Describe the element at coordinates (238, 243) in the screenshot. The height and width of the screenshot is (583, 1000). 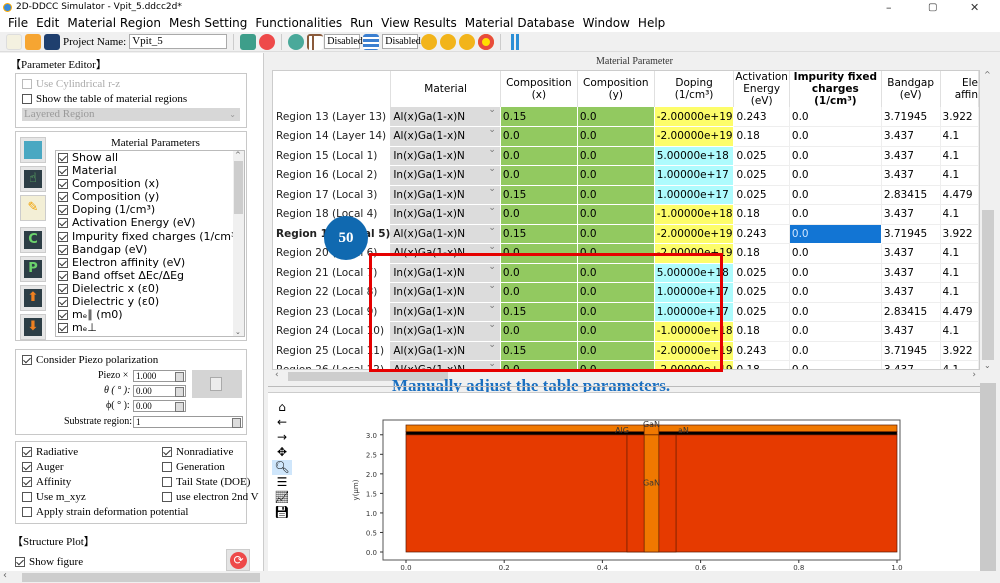
I see `material-list-scrollbar: ^ ⌄` at that location.